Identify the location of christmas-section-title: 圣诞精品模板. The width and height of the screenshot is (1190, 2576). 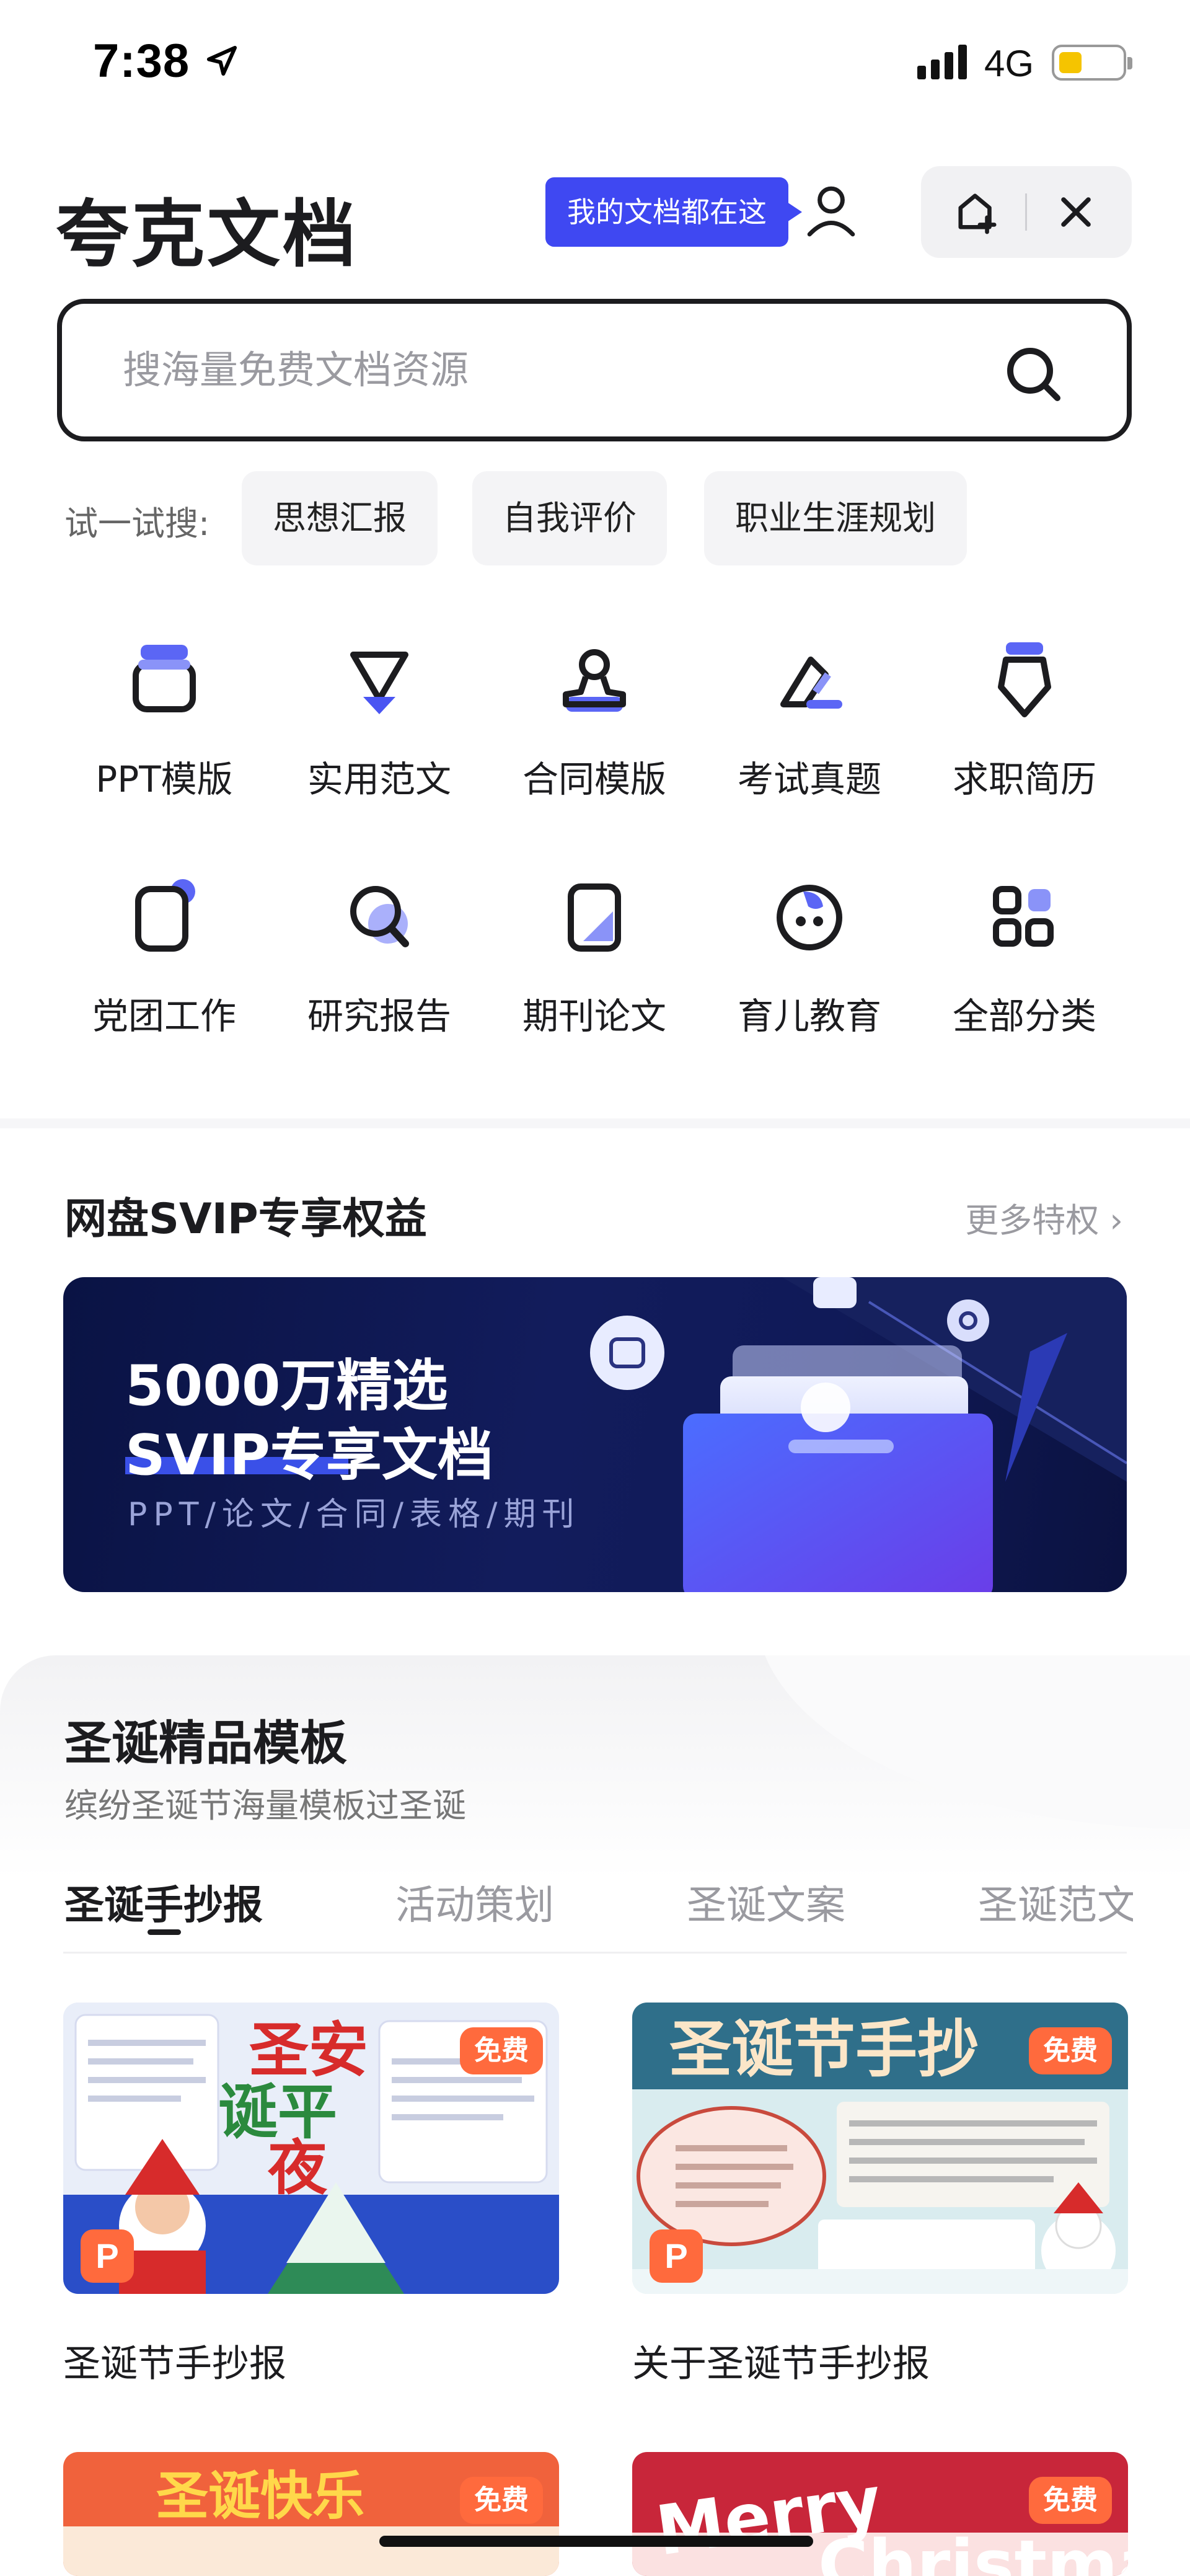
(205, 1743).